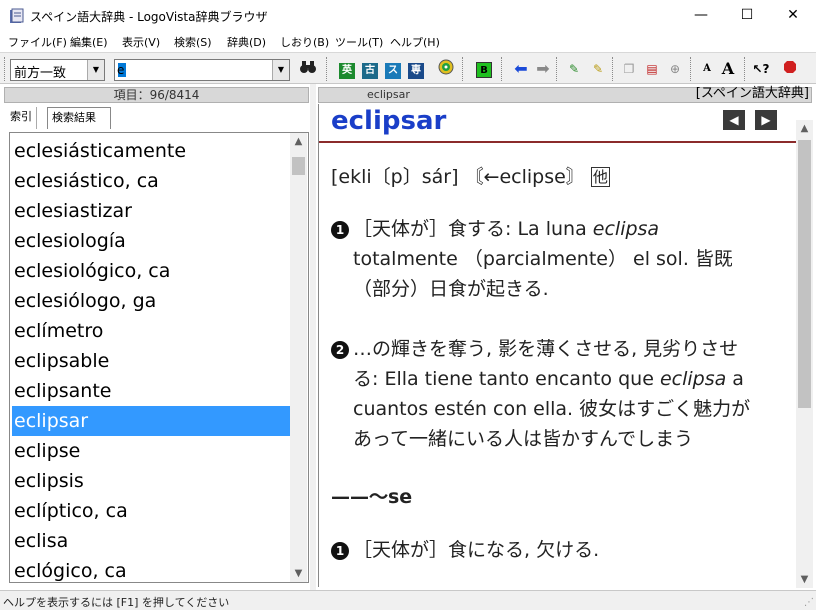 The width and height of the screenshot is (816, 610). I want to click on transitive-tag: 他, so click(600, 177).